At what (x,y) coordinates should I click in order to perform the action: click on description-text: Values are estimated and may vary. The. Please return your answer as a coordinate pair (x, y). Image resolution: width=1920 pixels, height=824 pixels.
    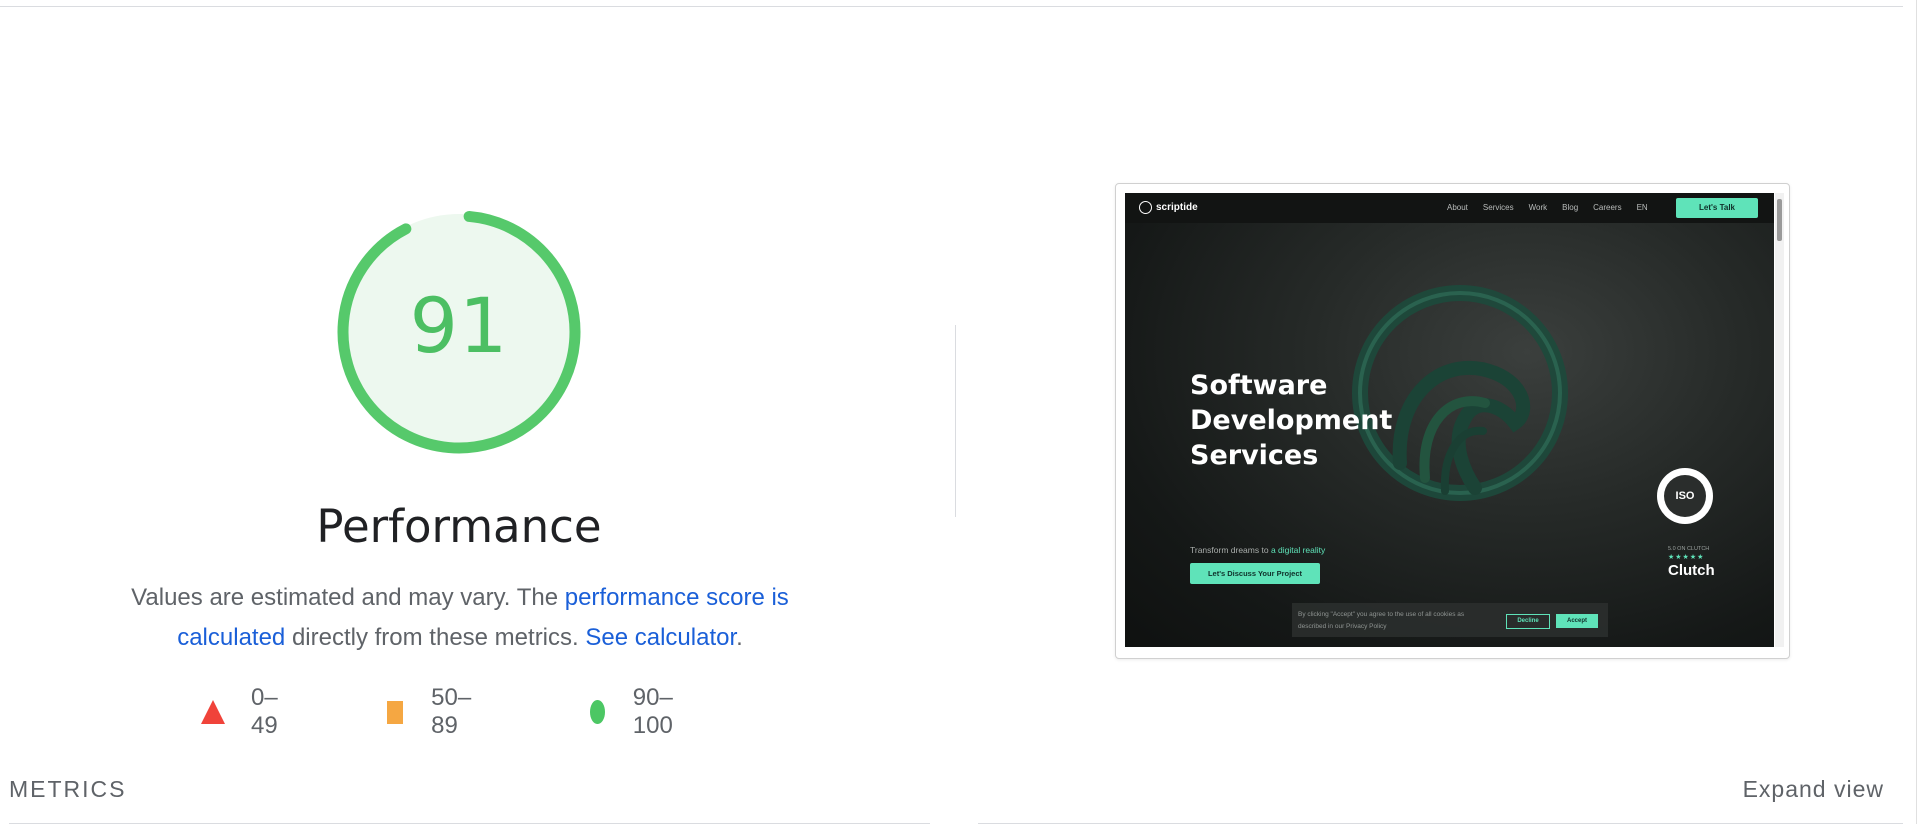
    Looking at the image, I should click on (348, 597).